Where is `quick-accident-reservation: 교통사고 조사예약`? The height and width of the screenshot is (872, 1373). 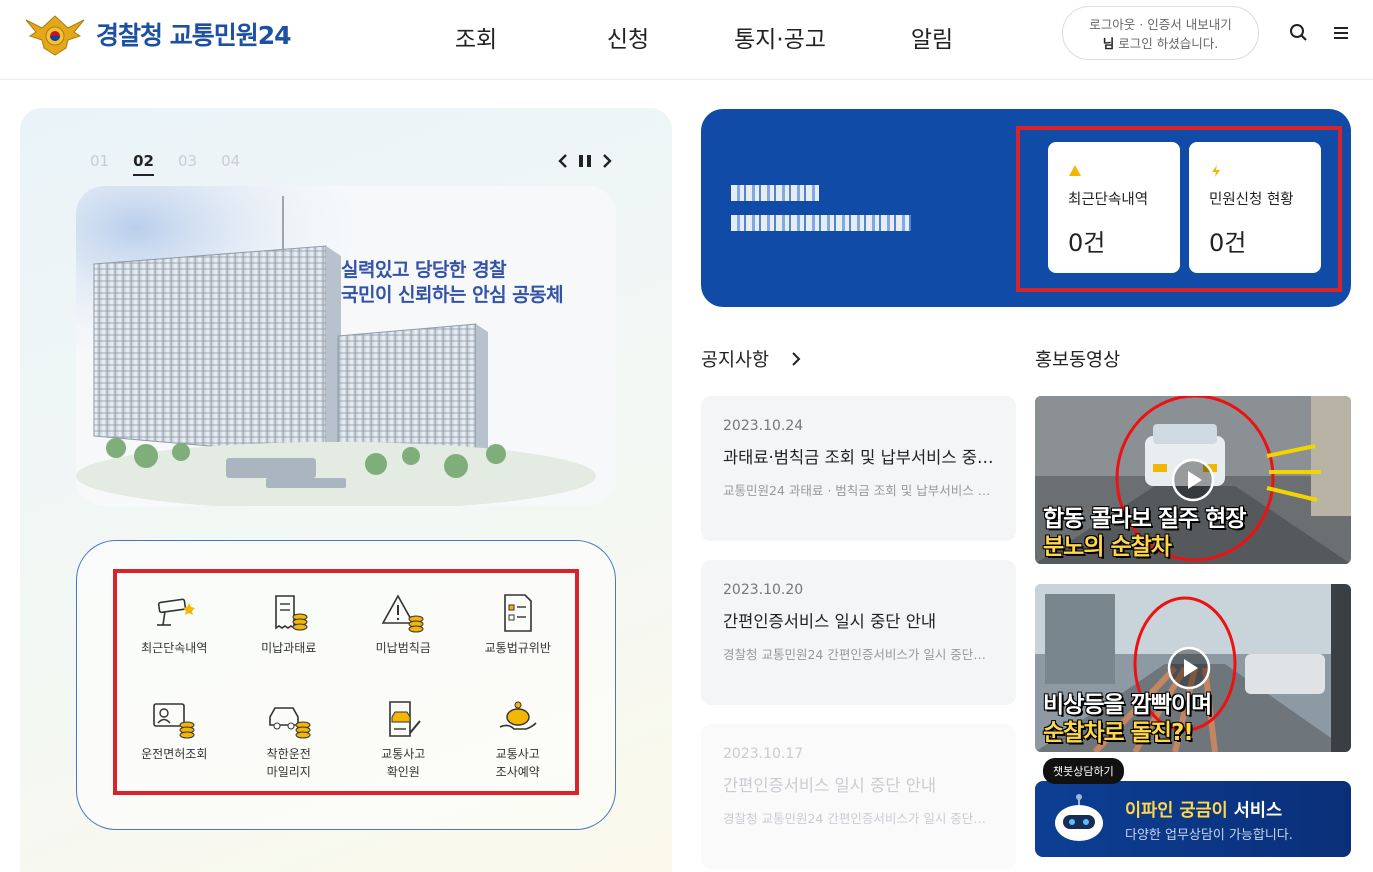
quick-accident-reservation: 교통사고 조사예약 is located at coordinates (518, 729).